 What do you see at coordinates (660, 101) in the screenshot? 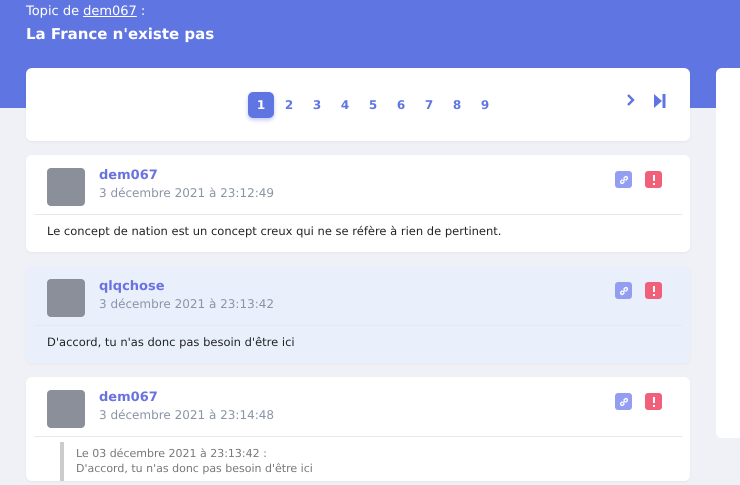
I see `last-page-icon` at bounding box center [660, 101].